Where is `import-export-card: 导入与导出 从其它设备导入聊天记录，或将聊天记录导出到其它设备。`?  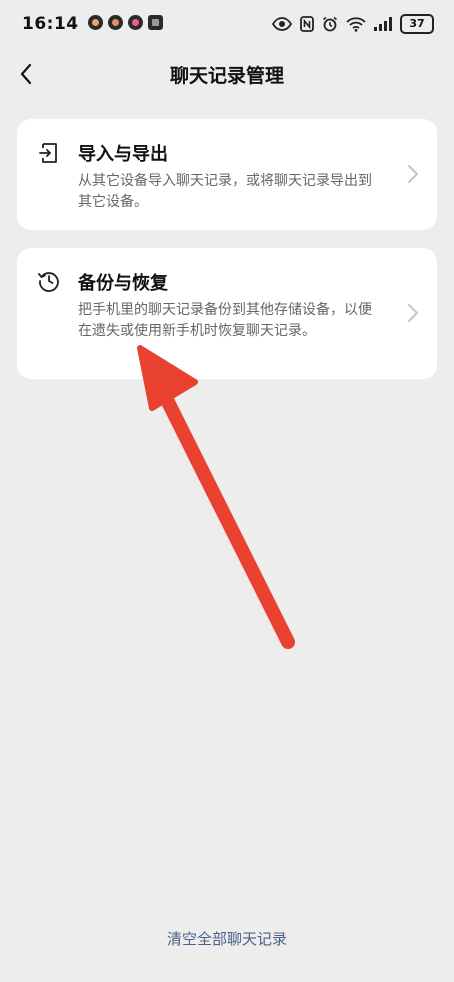 import-export-card: 导入与导出 从其它设备导入聊天记录，或将聊天记录导出到其它设备。 is located at coordinates (227, 174).